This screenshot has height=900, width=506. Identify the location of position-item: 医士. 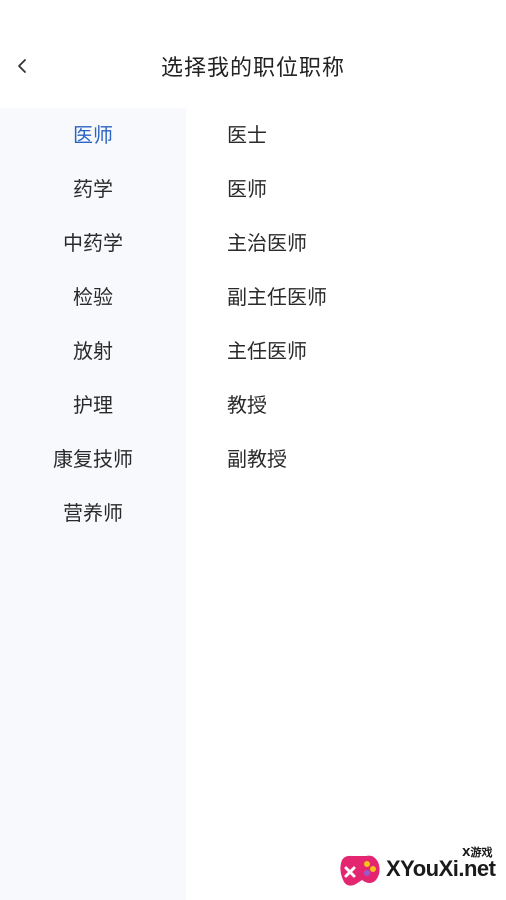
(346, 135).